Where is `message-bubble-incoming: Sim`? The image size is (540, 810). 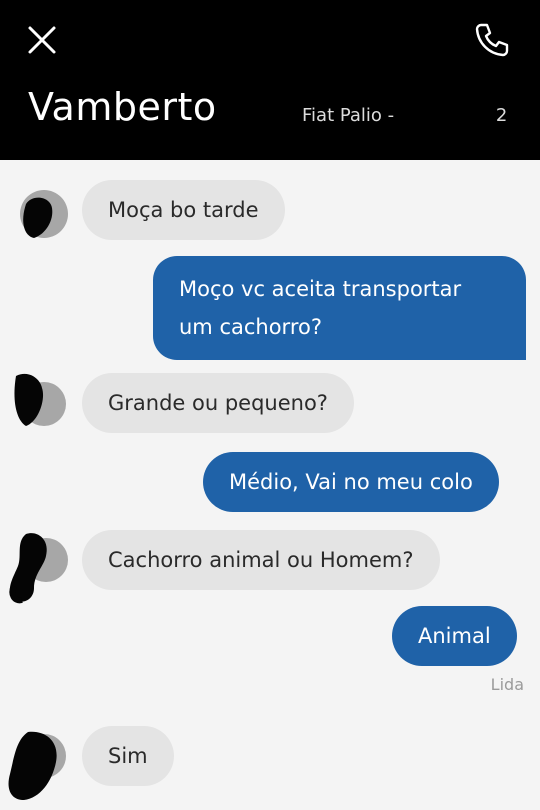 message-bubble-incoming: Sim is located at coordinates (128, 756).